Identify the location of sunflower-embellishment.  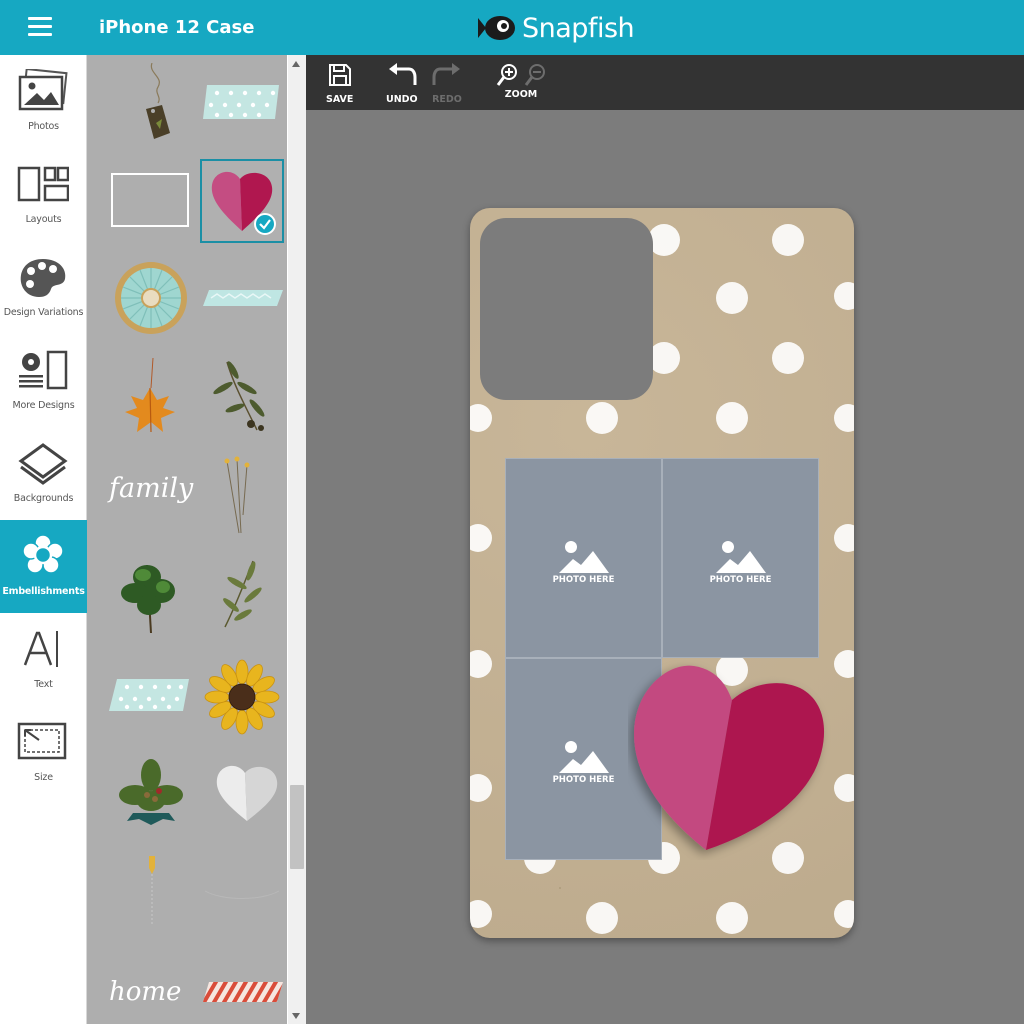
(242, 697).